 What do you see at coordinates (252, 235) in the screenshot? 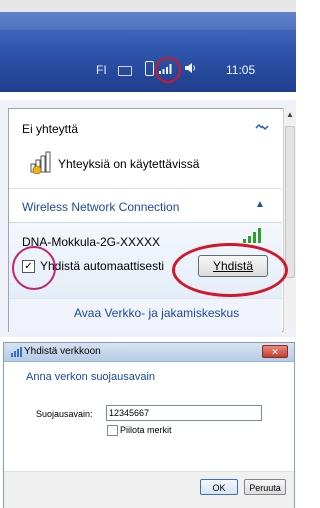
I see `signal-strength-icon` at bounding box center [252, 235].